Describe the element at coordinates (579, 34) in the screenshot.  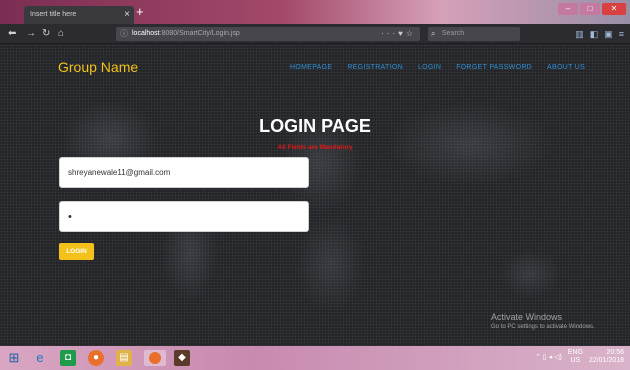
I see `library-icon: ▥` at that location.